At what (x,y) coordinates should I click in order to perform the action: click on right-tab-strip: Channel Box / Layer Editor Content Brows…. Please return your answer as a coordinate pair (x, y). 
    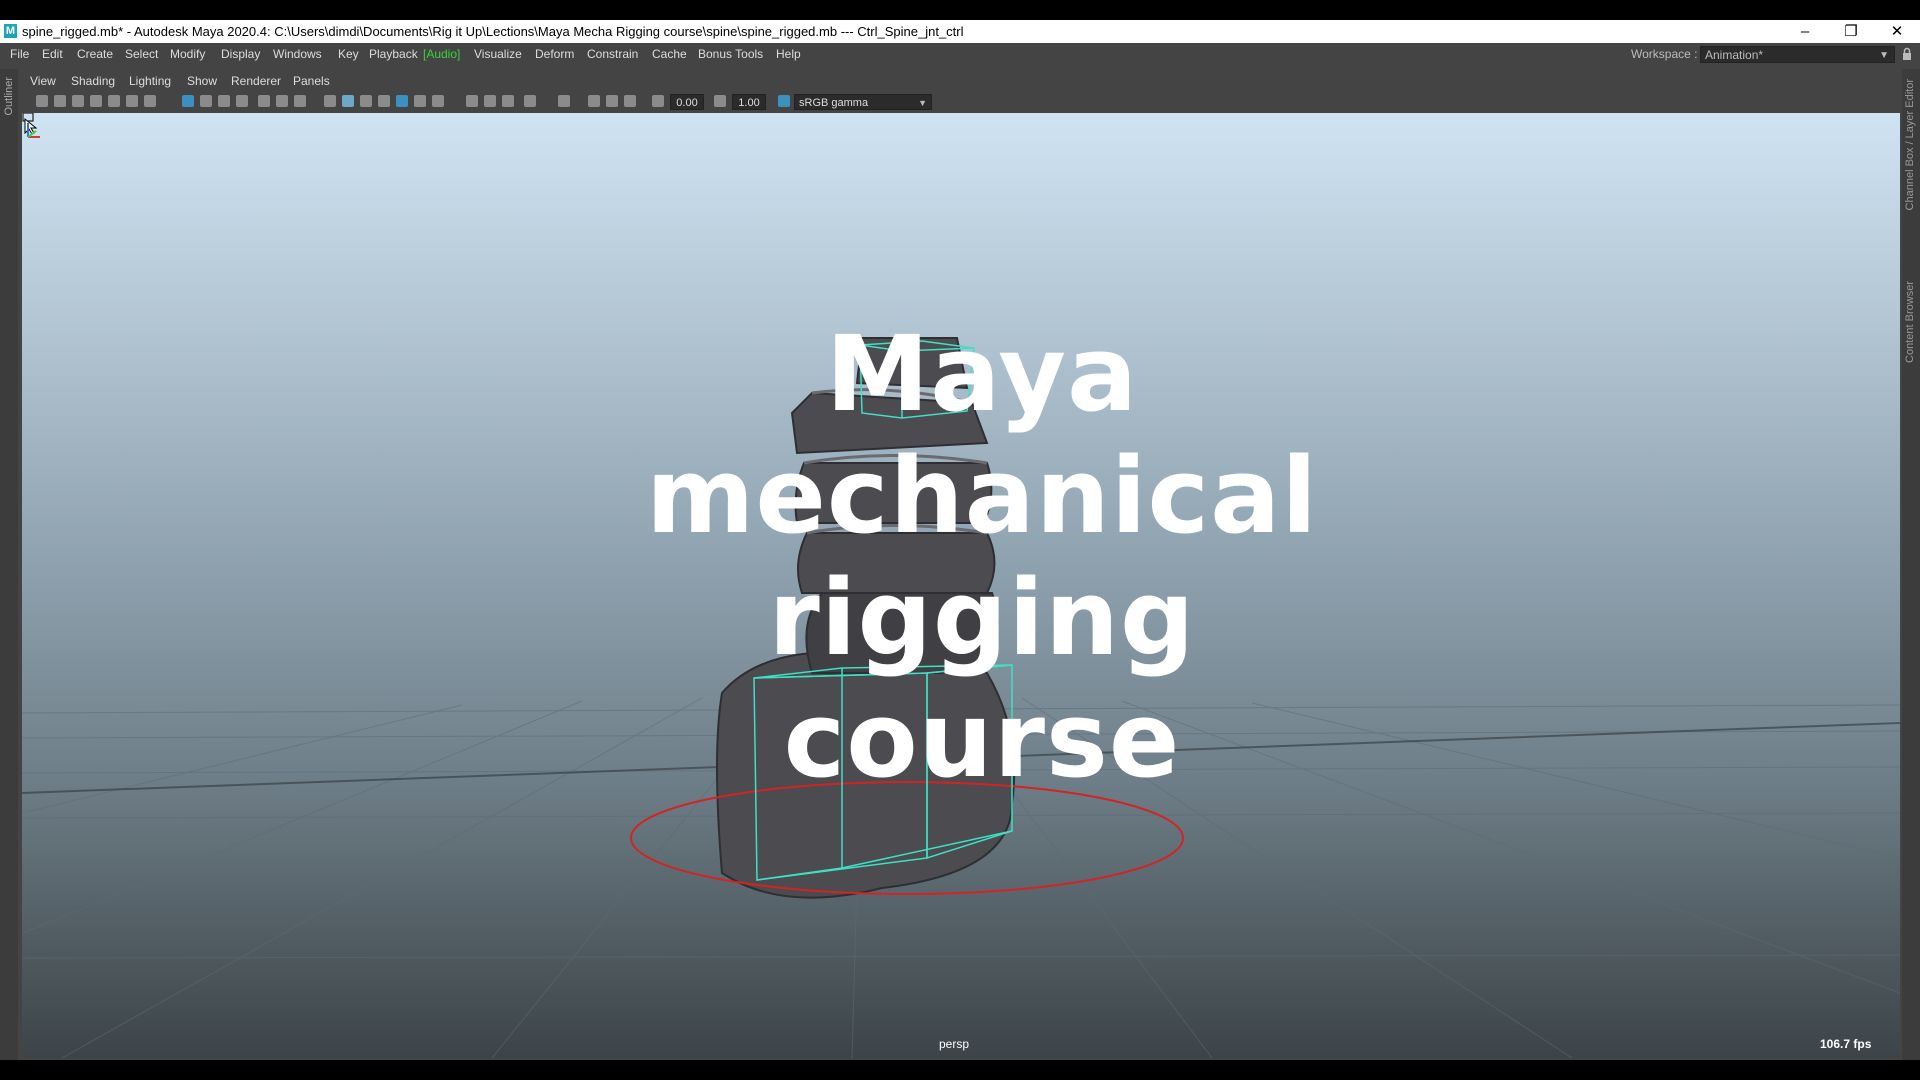
    Looking at the image, I should click on (1911, 564).